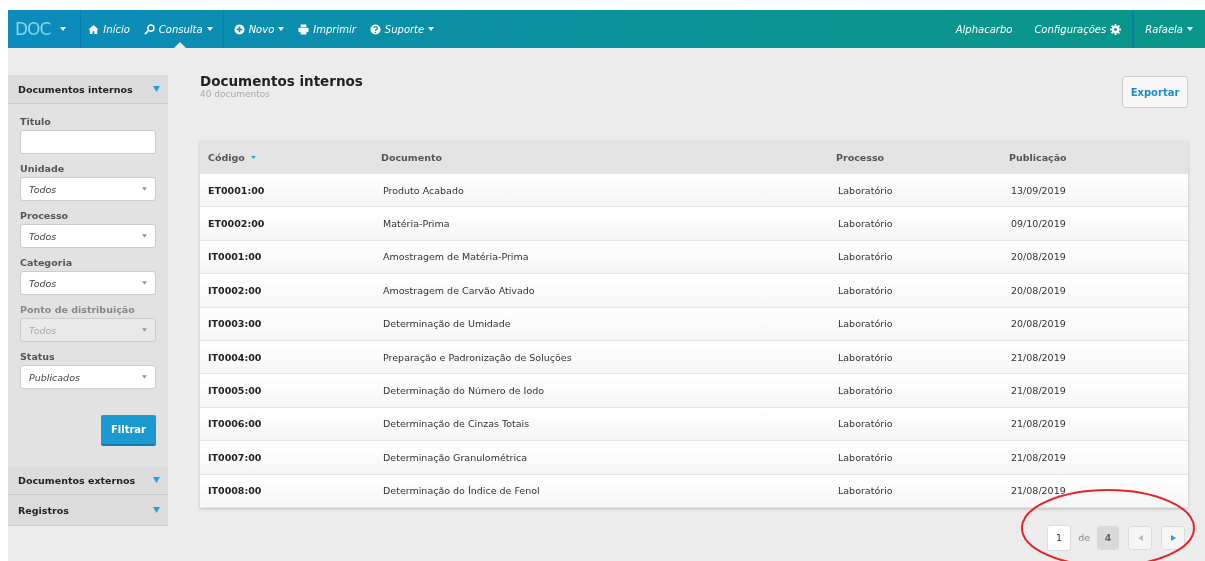 The height and width of the screenshot is (561, 1205). What do you see at coordinates (94, 29) in the screenshot?
I see `home-icon` at bounding box center [94, 29].